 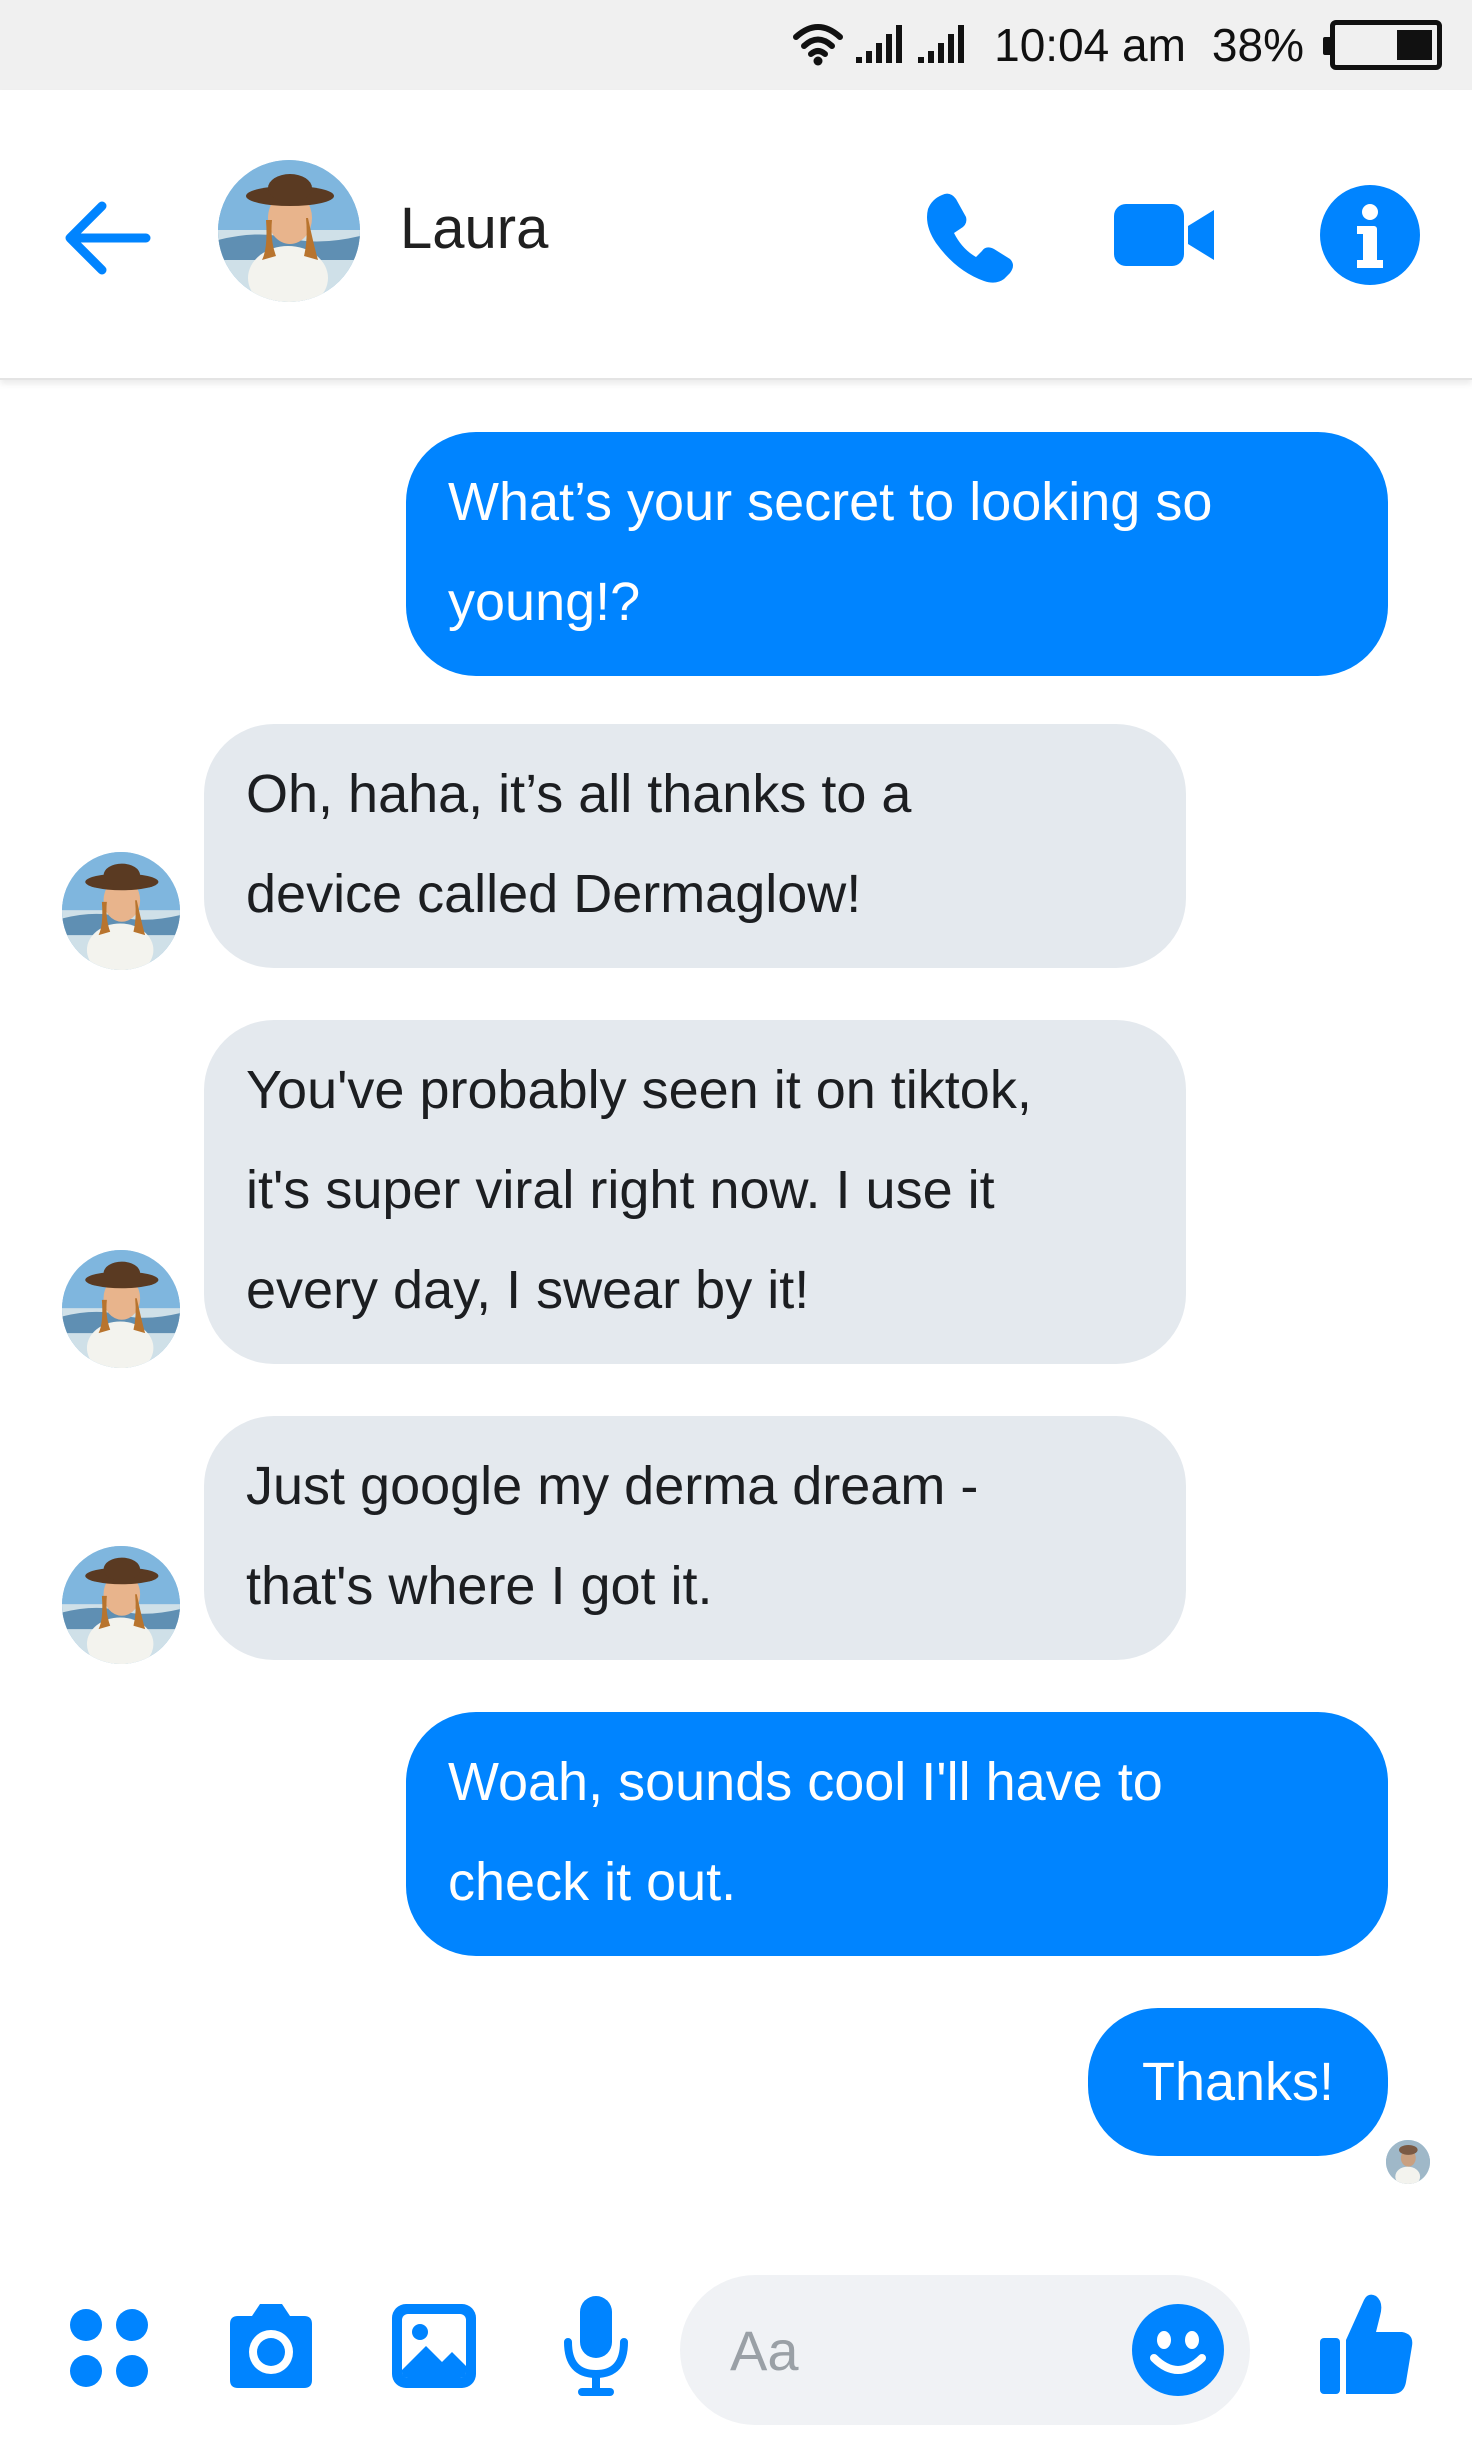 I want to click on message-line: You've probably seen it on tiktok,, so click(x=639, y=1090).